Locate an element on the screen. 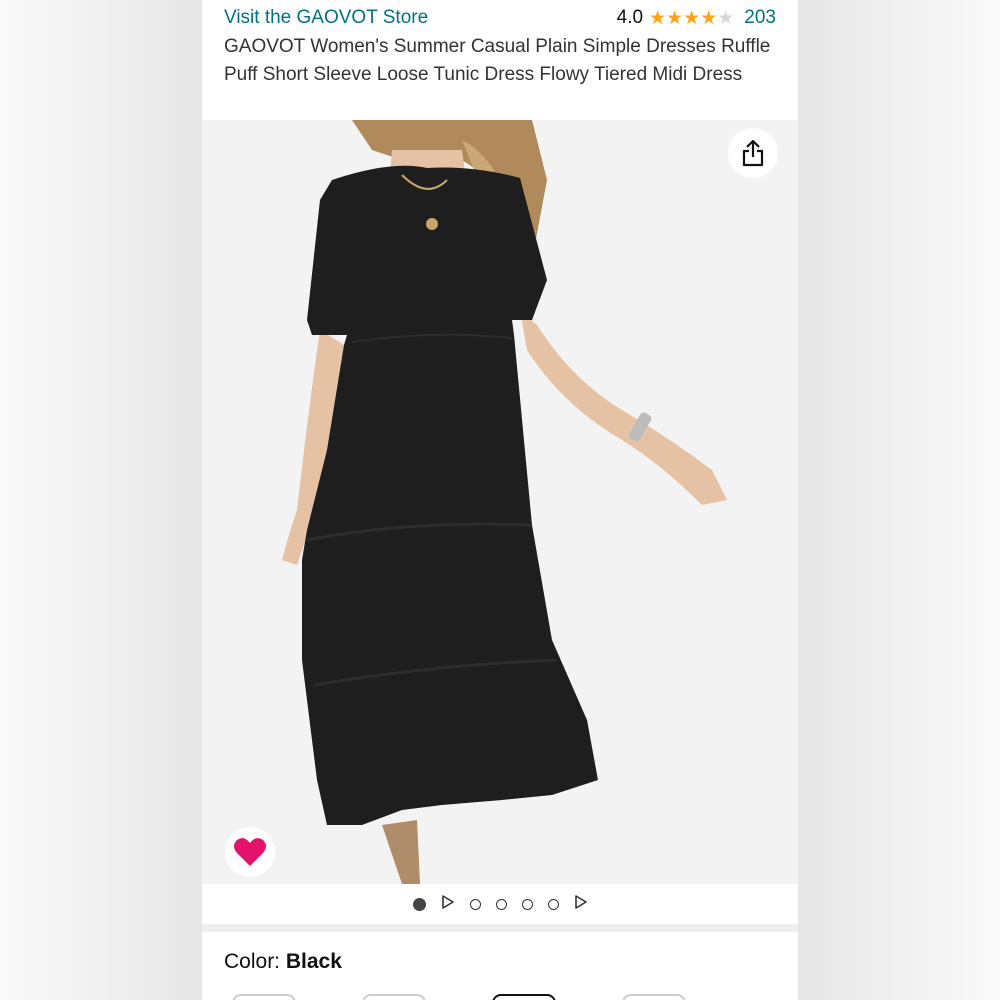 The height and width of the screenshot is (1000, 1000). share-button is located at coordinates (753, 153).